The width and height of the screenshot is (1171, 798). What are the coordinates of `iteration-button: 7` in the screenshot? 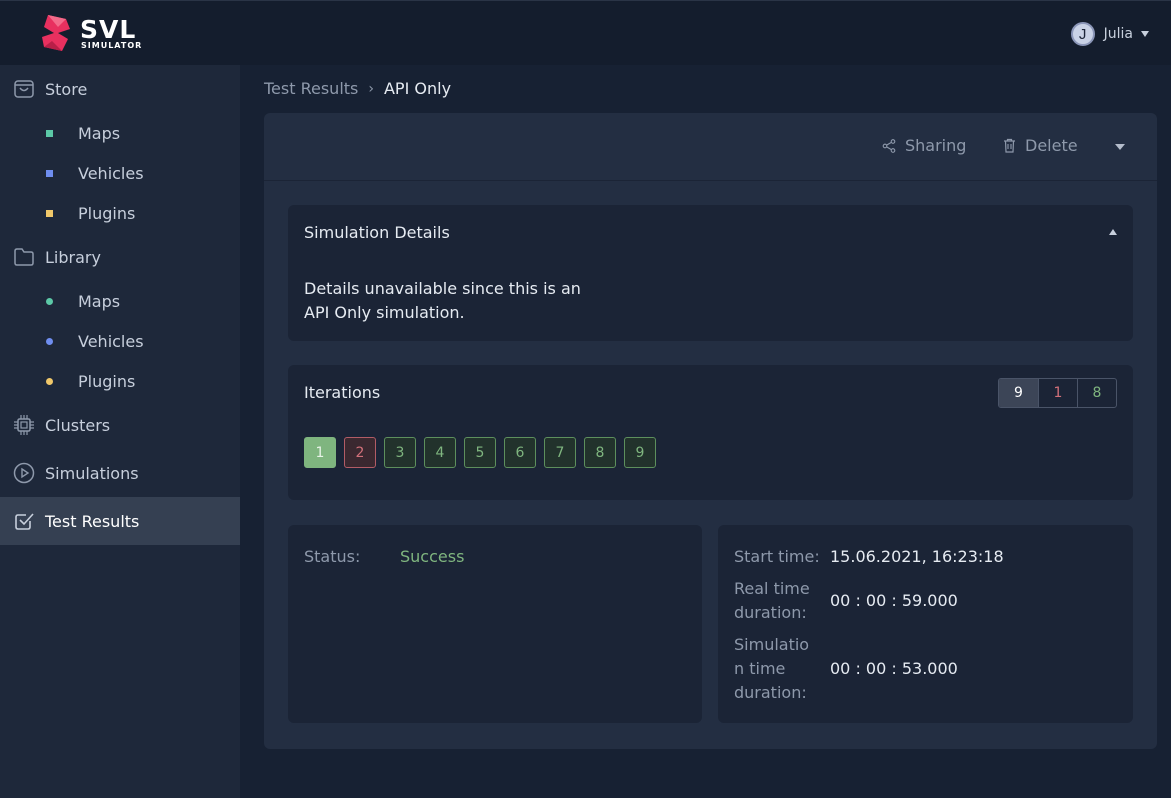 It's located at (560, 452).